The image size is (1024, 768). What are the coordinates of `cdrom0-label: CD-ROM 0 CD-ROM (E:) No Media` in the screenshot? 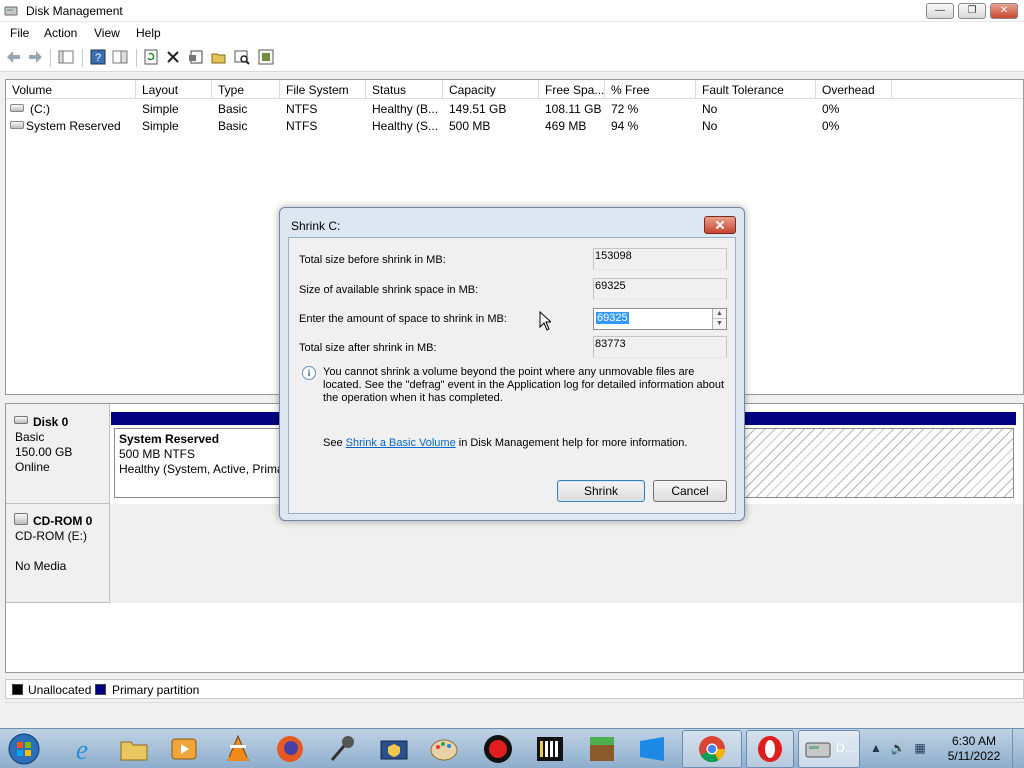 It's located at (58, 553).